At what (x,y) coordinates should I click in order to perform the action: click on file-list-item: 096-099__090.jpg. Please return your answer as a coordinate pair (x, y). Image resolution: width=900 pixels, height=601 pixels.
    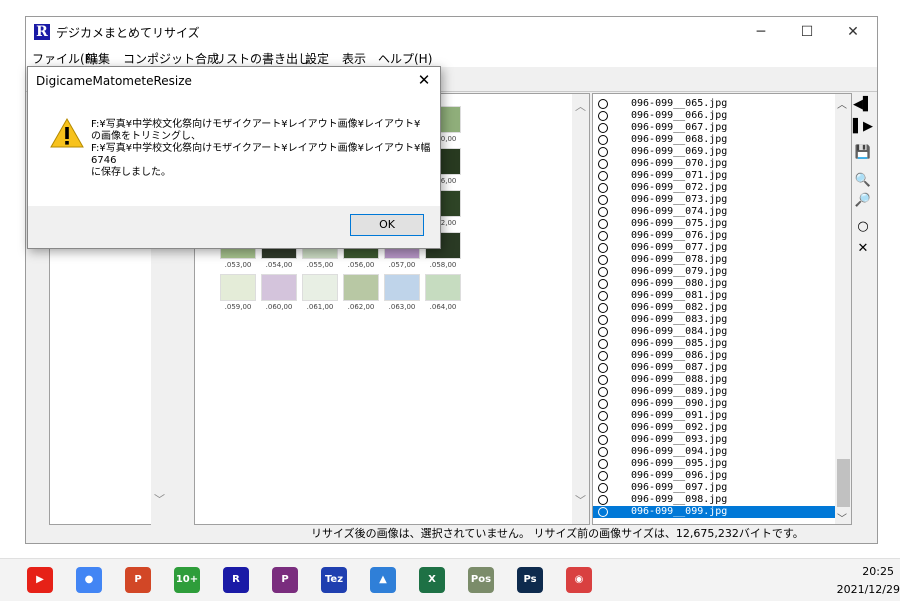
    Looking at the image, I should click on (714, 404).